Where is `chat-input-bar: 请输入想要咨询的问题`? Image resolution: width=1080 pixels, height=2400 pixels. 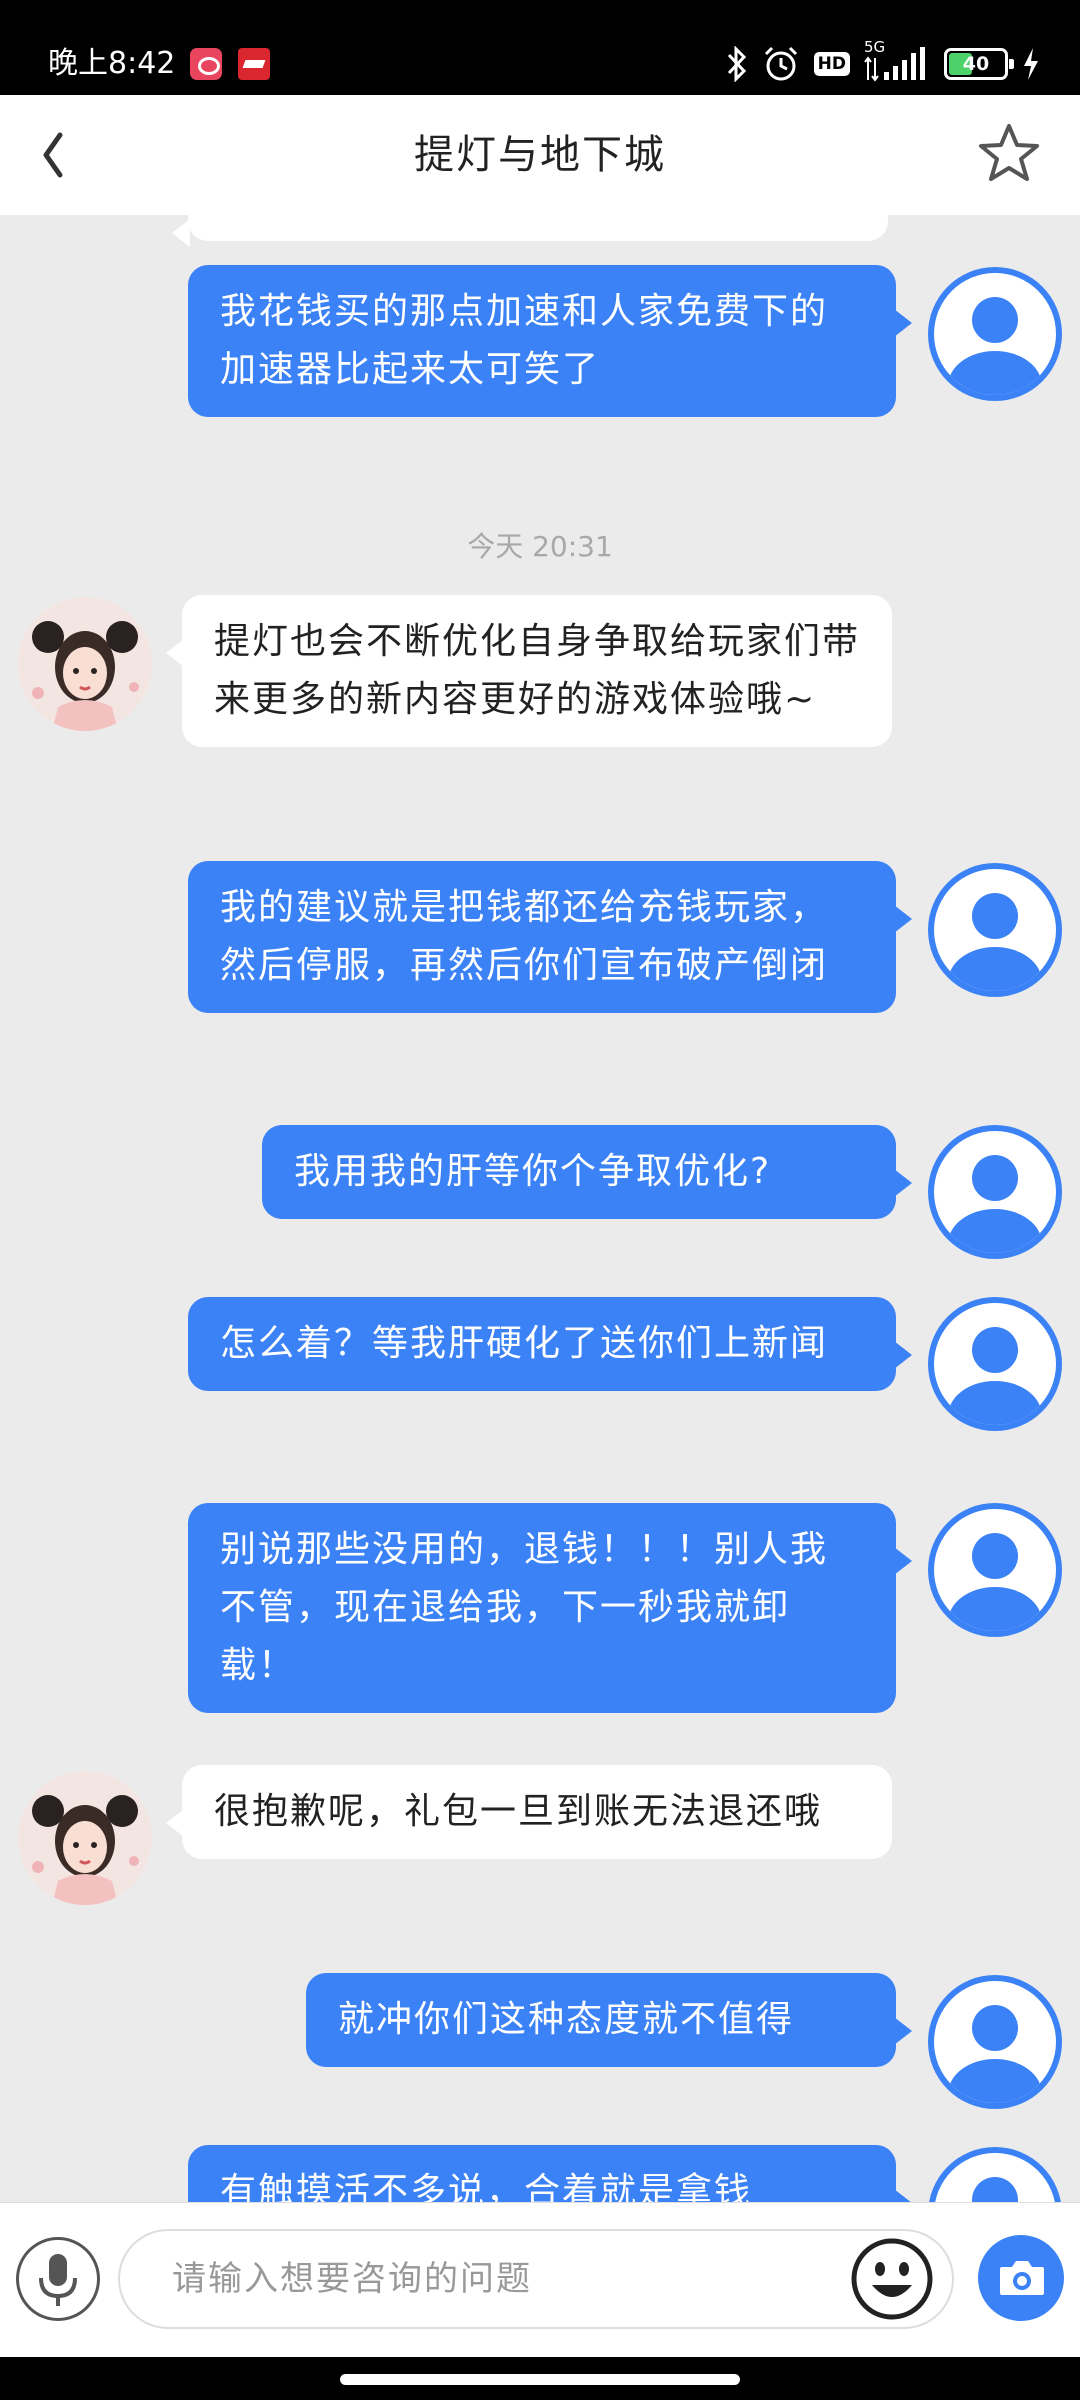 chat-input-bar: 请输入想要咨询的问题 is located at coordinates (540, 2279).